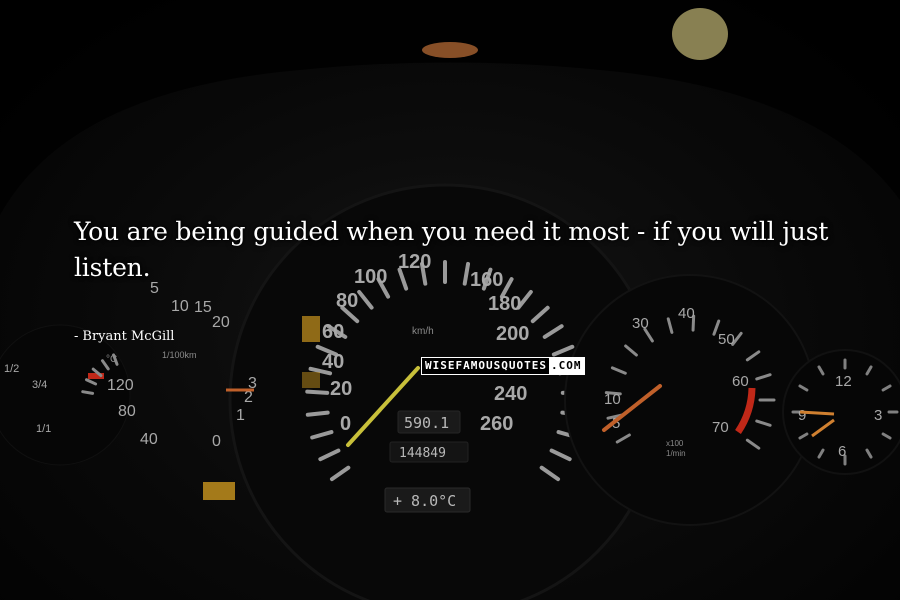  What do you see at coordinates (423, 331) in the screenshot?
I see `speed-unit: km/h` at bounding box center [423, 331].